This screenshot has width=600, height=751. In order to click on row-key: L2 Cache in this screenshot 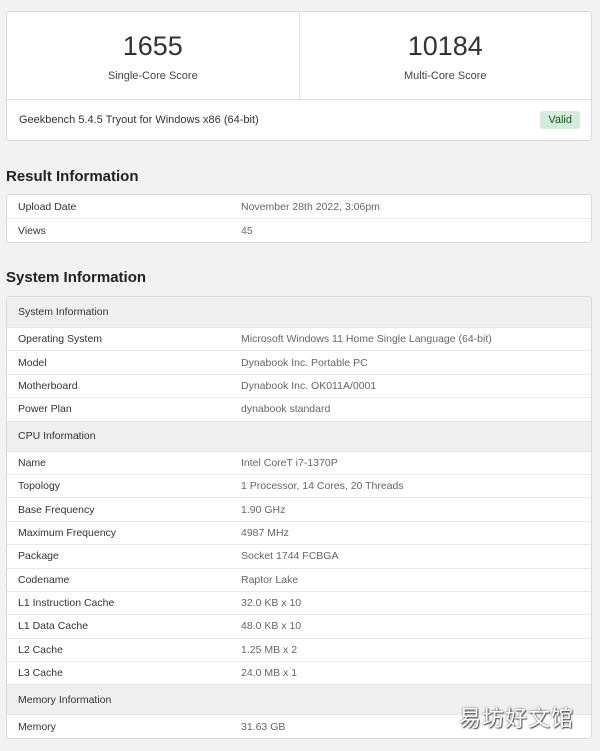, I will do `click(40, 649)`.